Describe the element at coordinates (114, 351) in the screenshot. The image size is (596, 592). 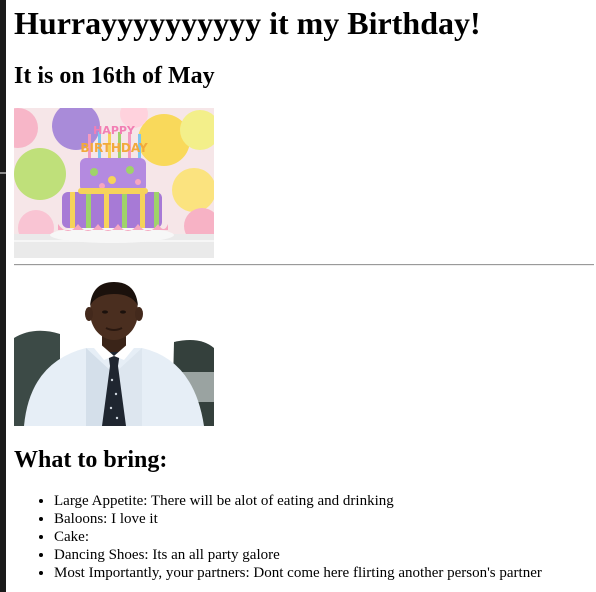
I see `person-image` at that location.